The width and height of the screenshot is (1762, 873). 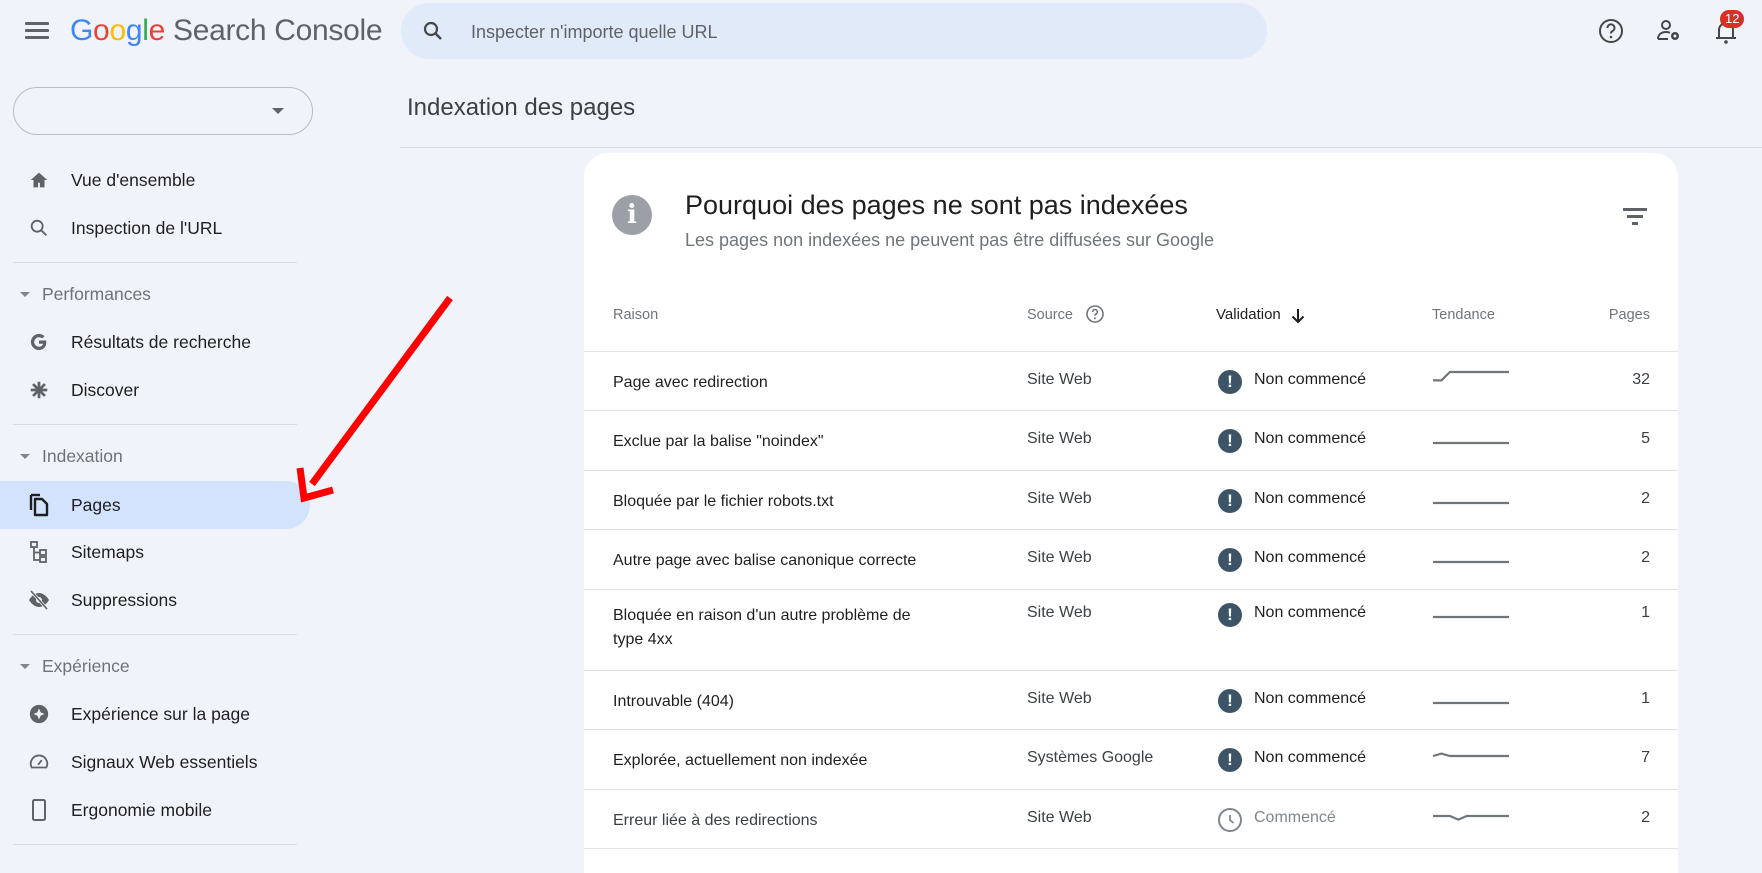 I want to click on sidebar-item-label: Vue d'ensemble, so click(x=133, y=179).